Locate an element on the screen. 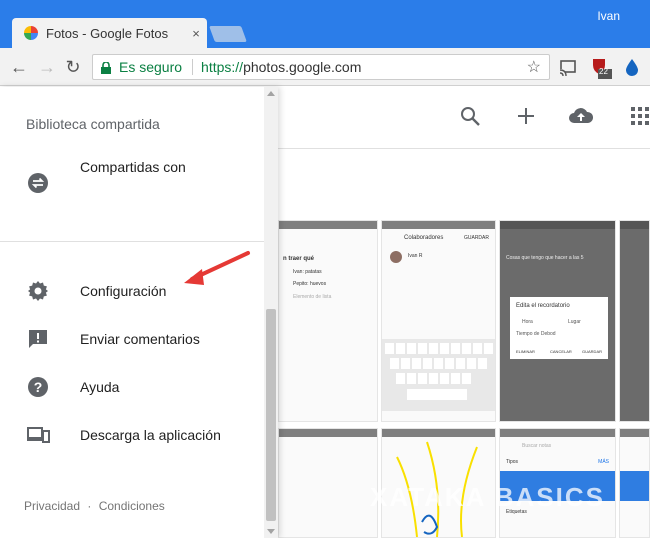 The width and height of the screenshot is (650, 538). apps-grid-icon is located at coordinates (639, 117).